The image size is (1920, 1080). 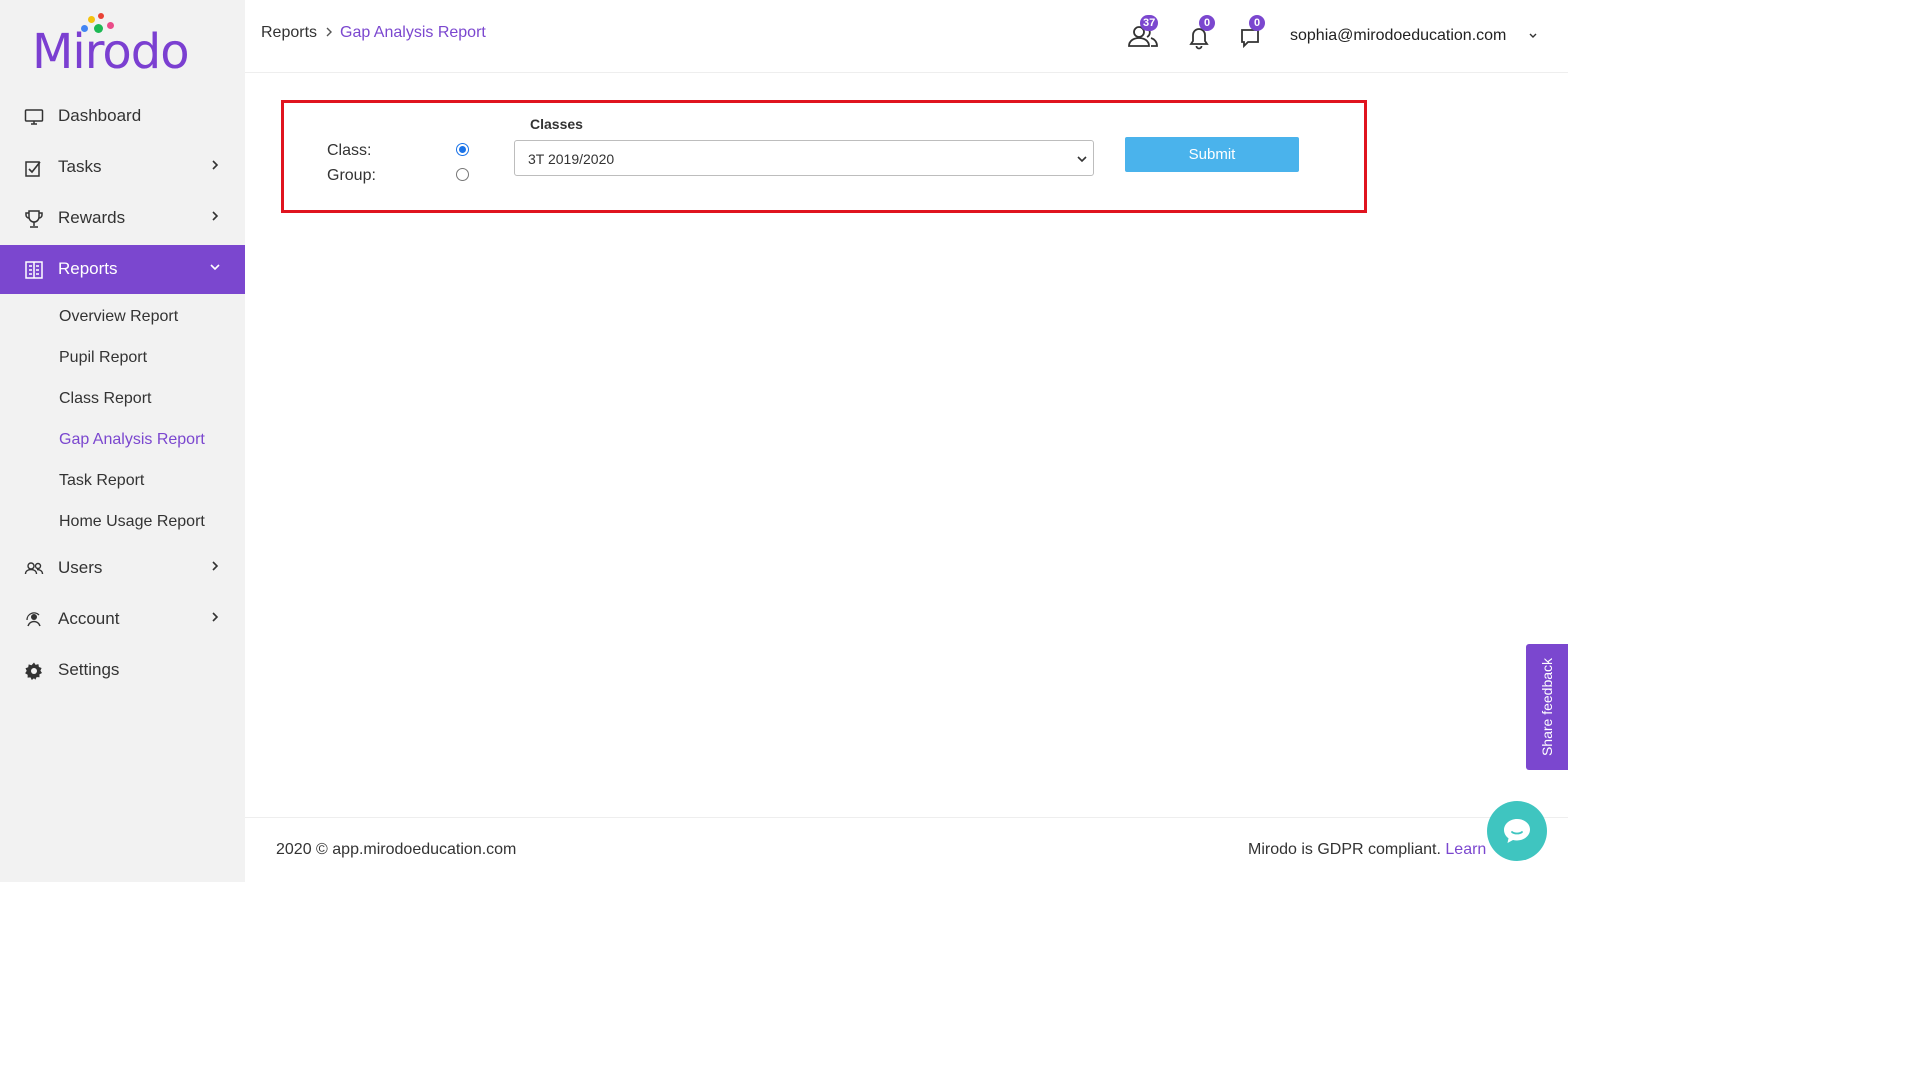 What do you see at coordinates (34, 568) in the screenshot?
I see `users-icon` at bounding box center [34, 568].